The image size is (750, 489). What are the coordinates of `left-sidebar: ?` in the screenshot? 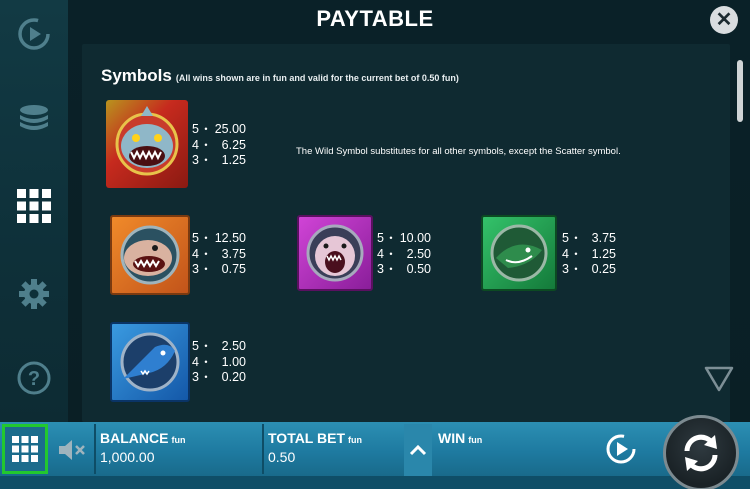 It's located at (34, 211).